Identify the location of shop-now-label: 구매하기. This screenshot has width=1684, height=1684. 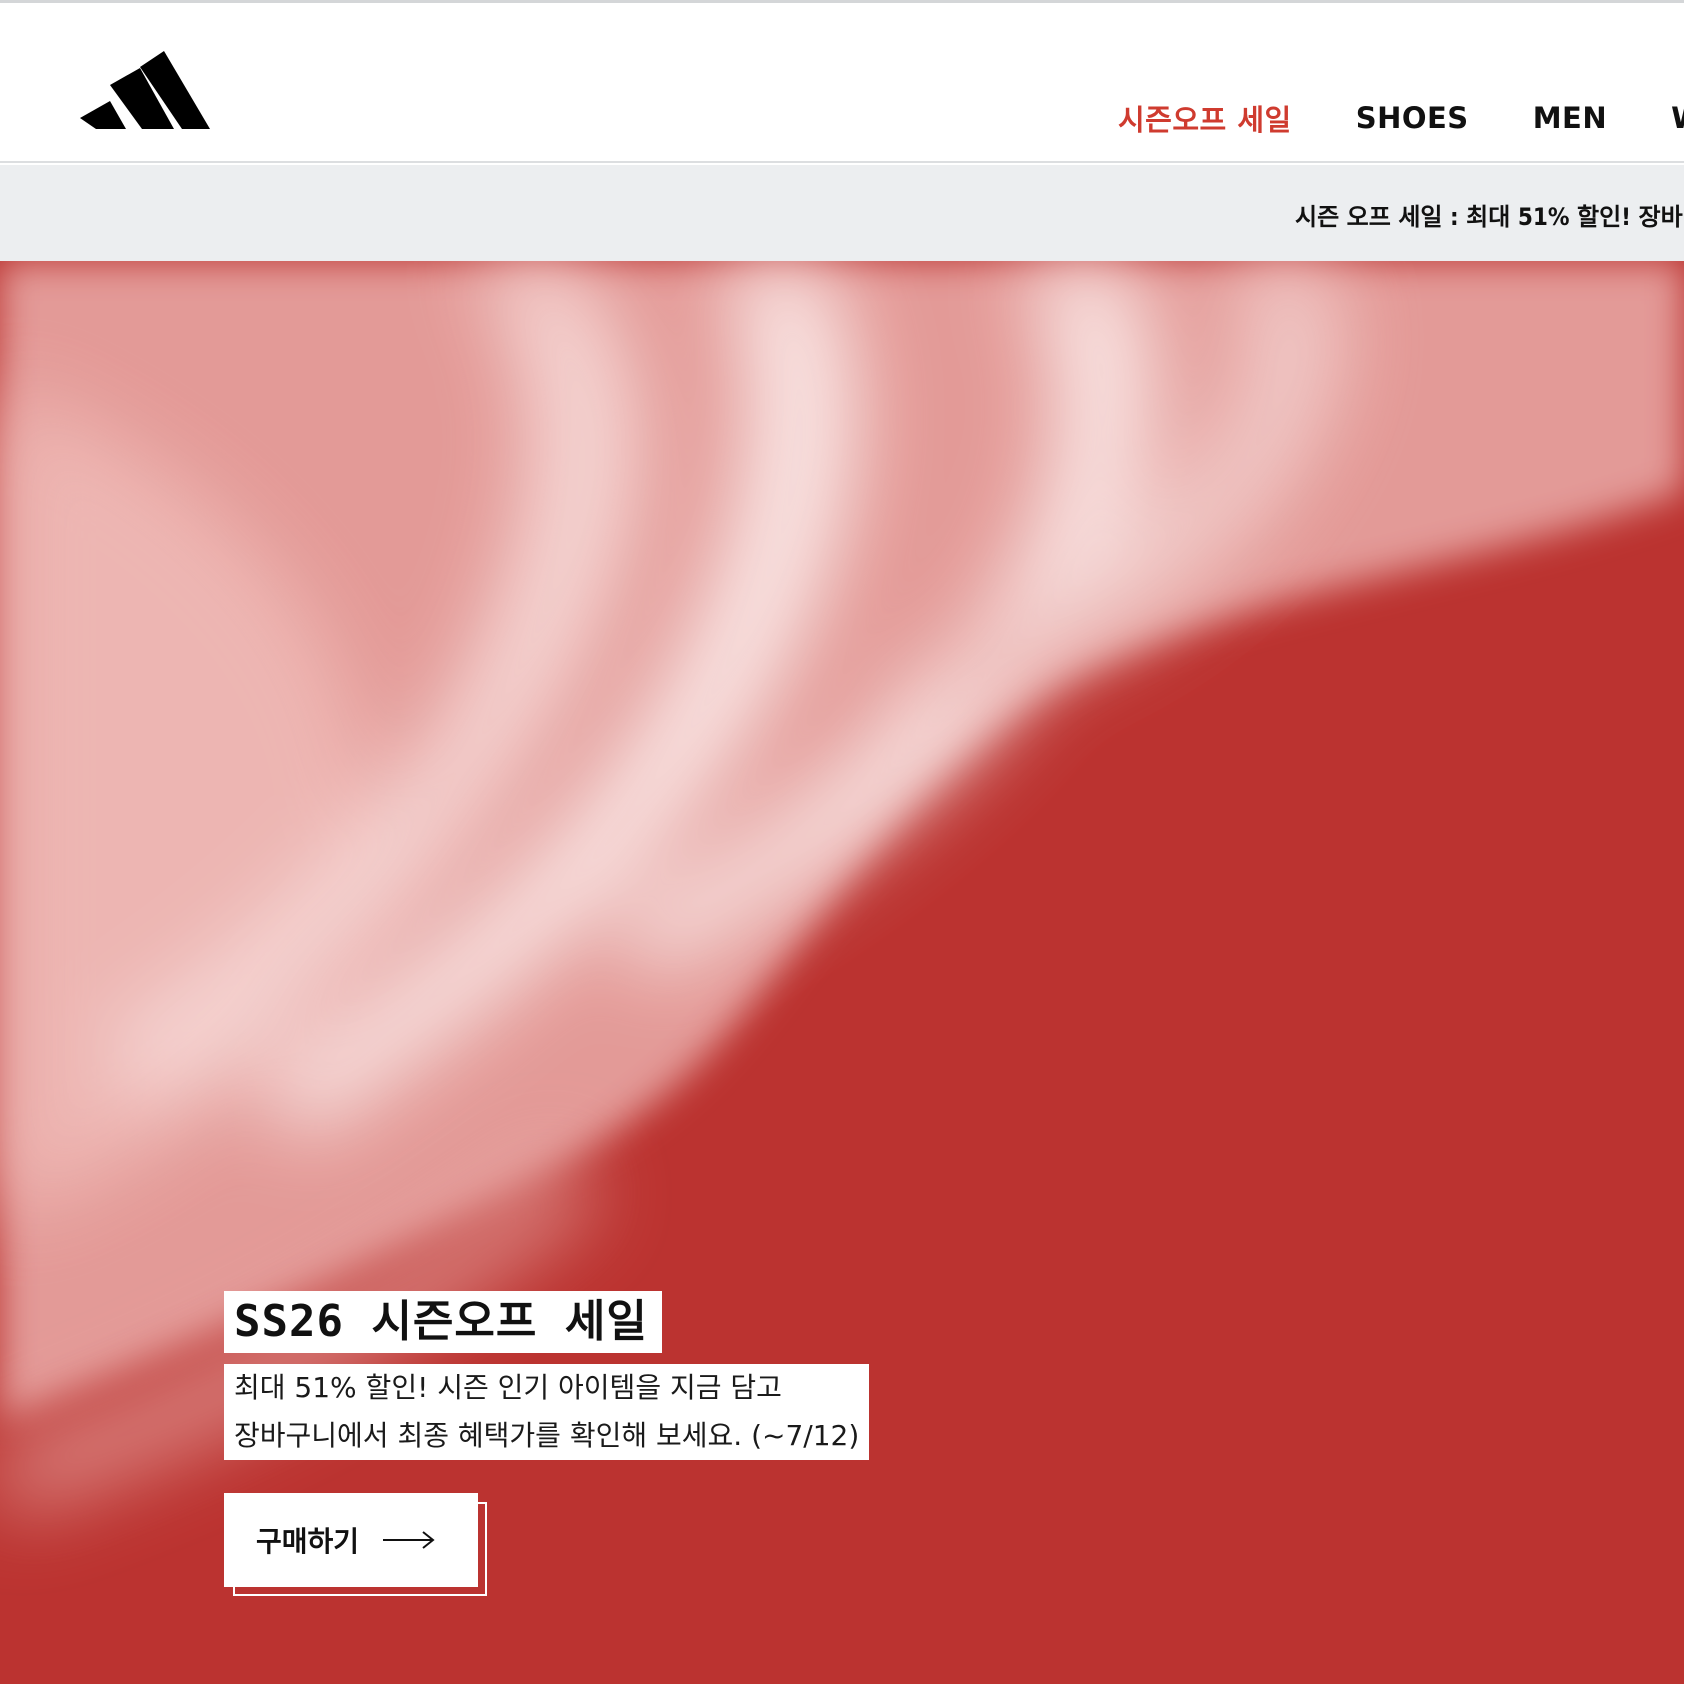
(308, 1541).